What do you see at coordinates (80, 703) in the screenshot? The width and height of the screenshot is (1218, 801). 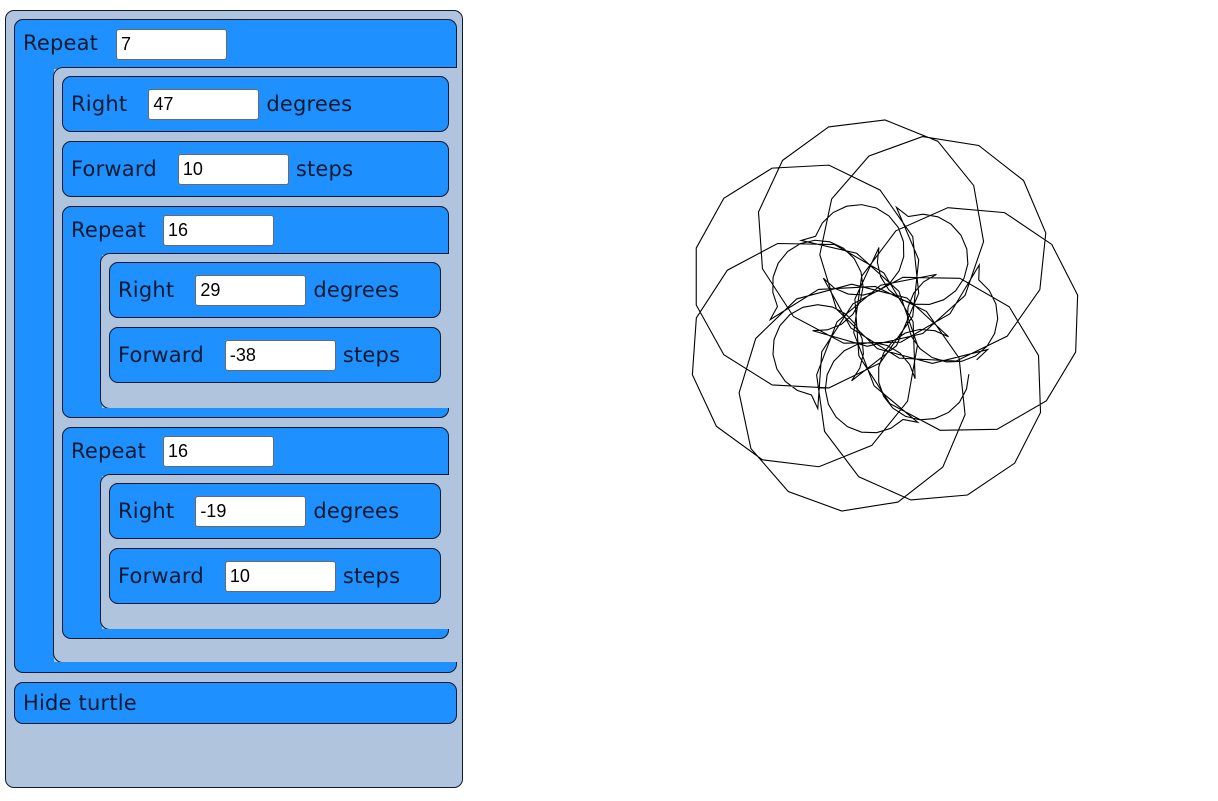 I see `hide-turtle-label: Hide turtle` at bounding box center [80, 703].